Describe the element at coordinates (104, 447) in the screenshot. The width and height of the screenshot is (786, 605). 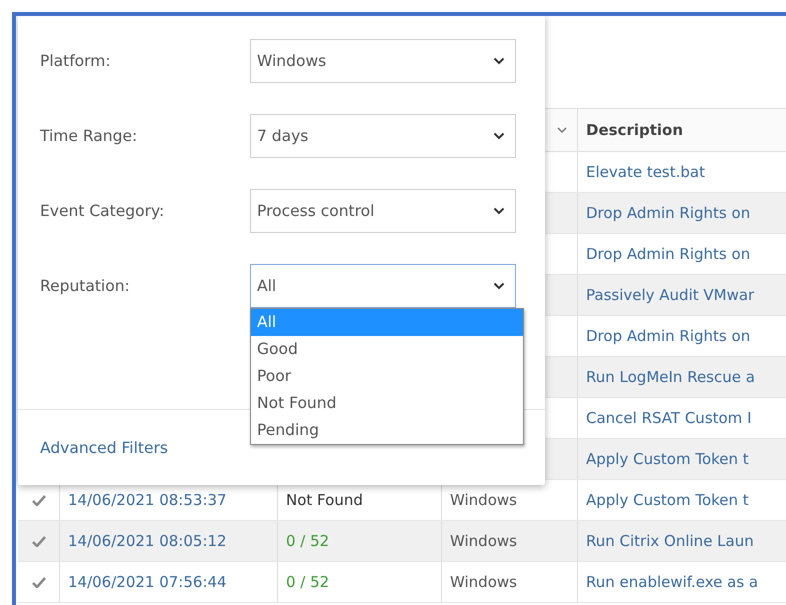
I see `advanced-filters-link: Advanced Filters` at that location.